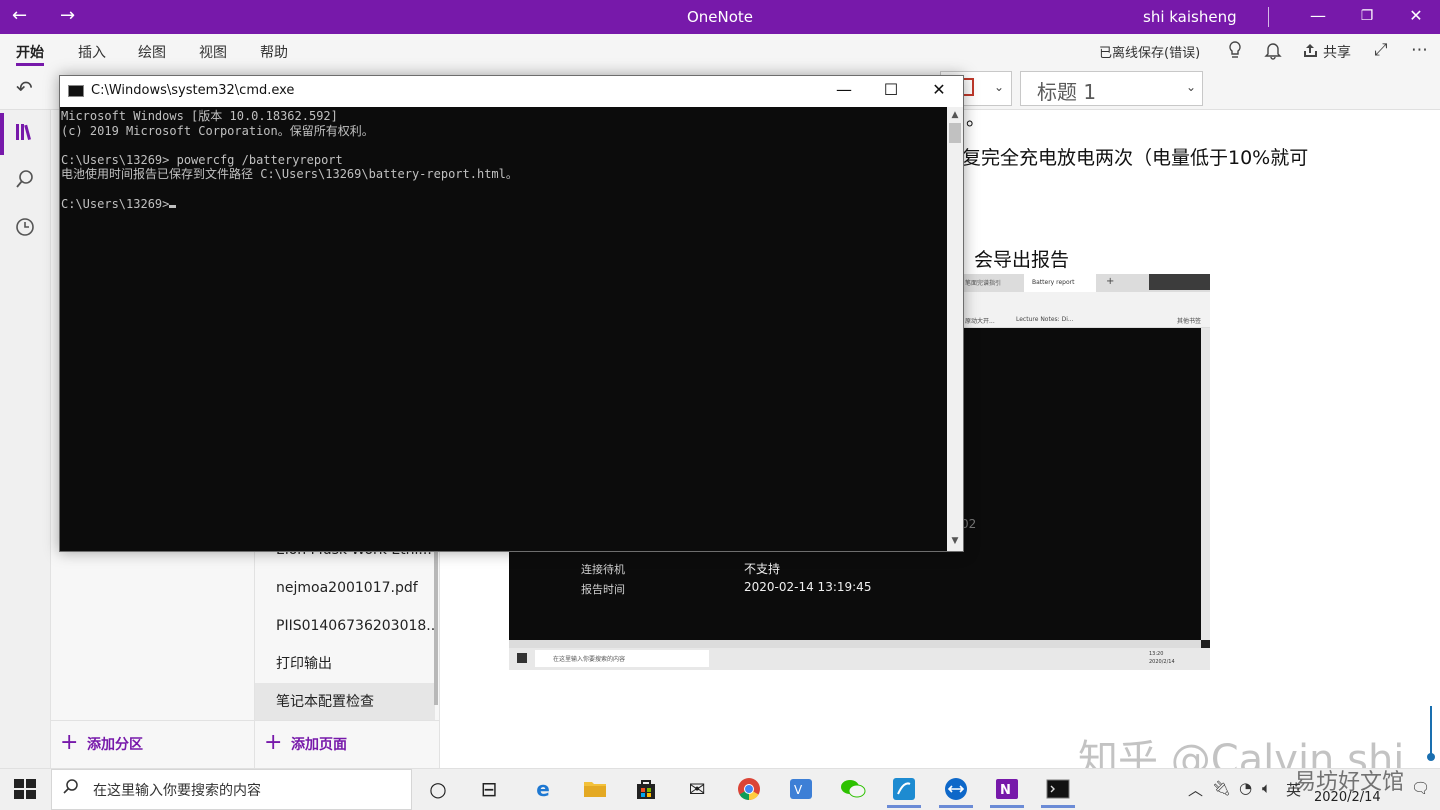  Describe the element at coordinates (2, 134) in the screenshot. I see `nav-active-indicator` at that location.